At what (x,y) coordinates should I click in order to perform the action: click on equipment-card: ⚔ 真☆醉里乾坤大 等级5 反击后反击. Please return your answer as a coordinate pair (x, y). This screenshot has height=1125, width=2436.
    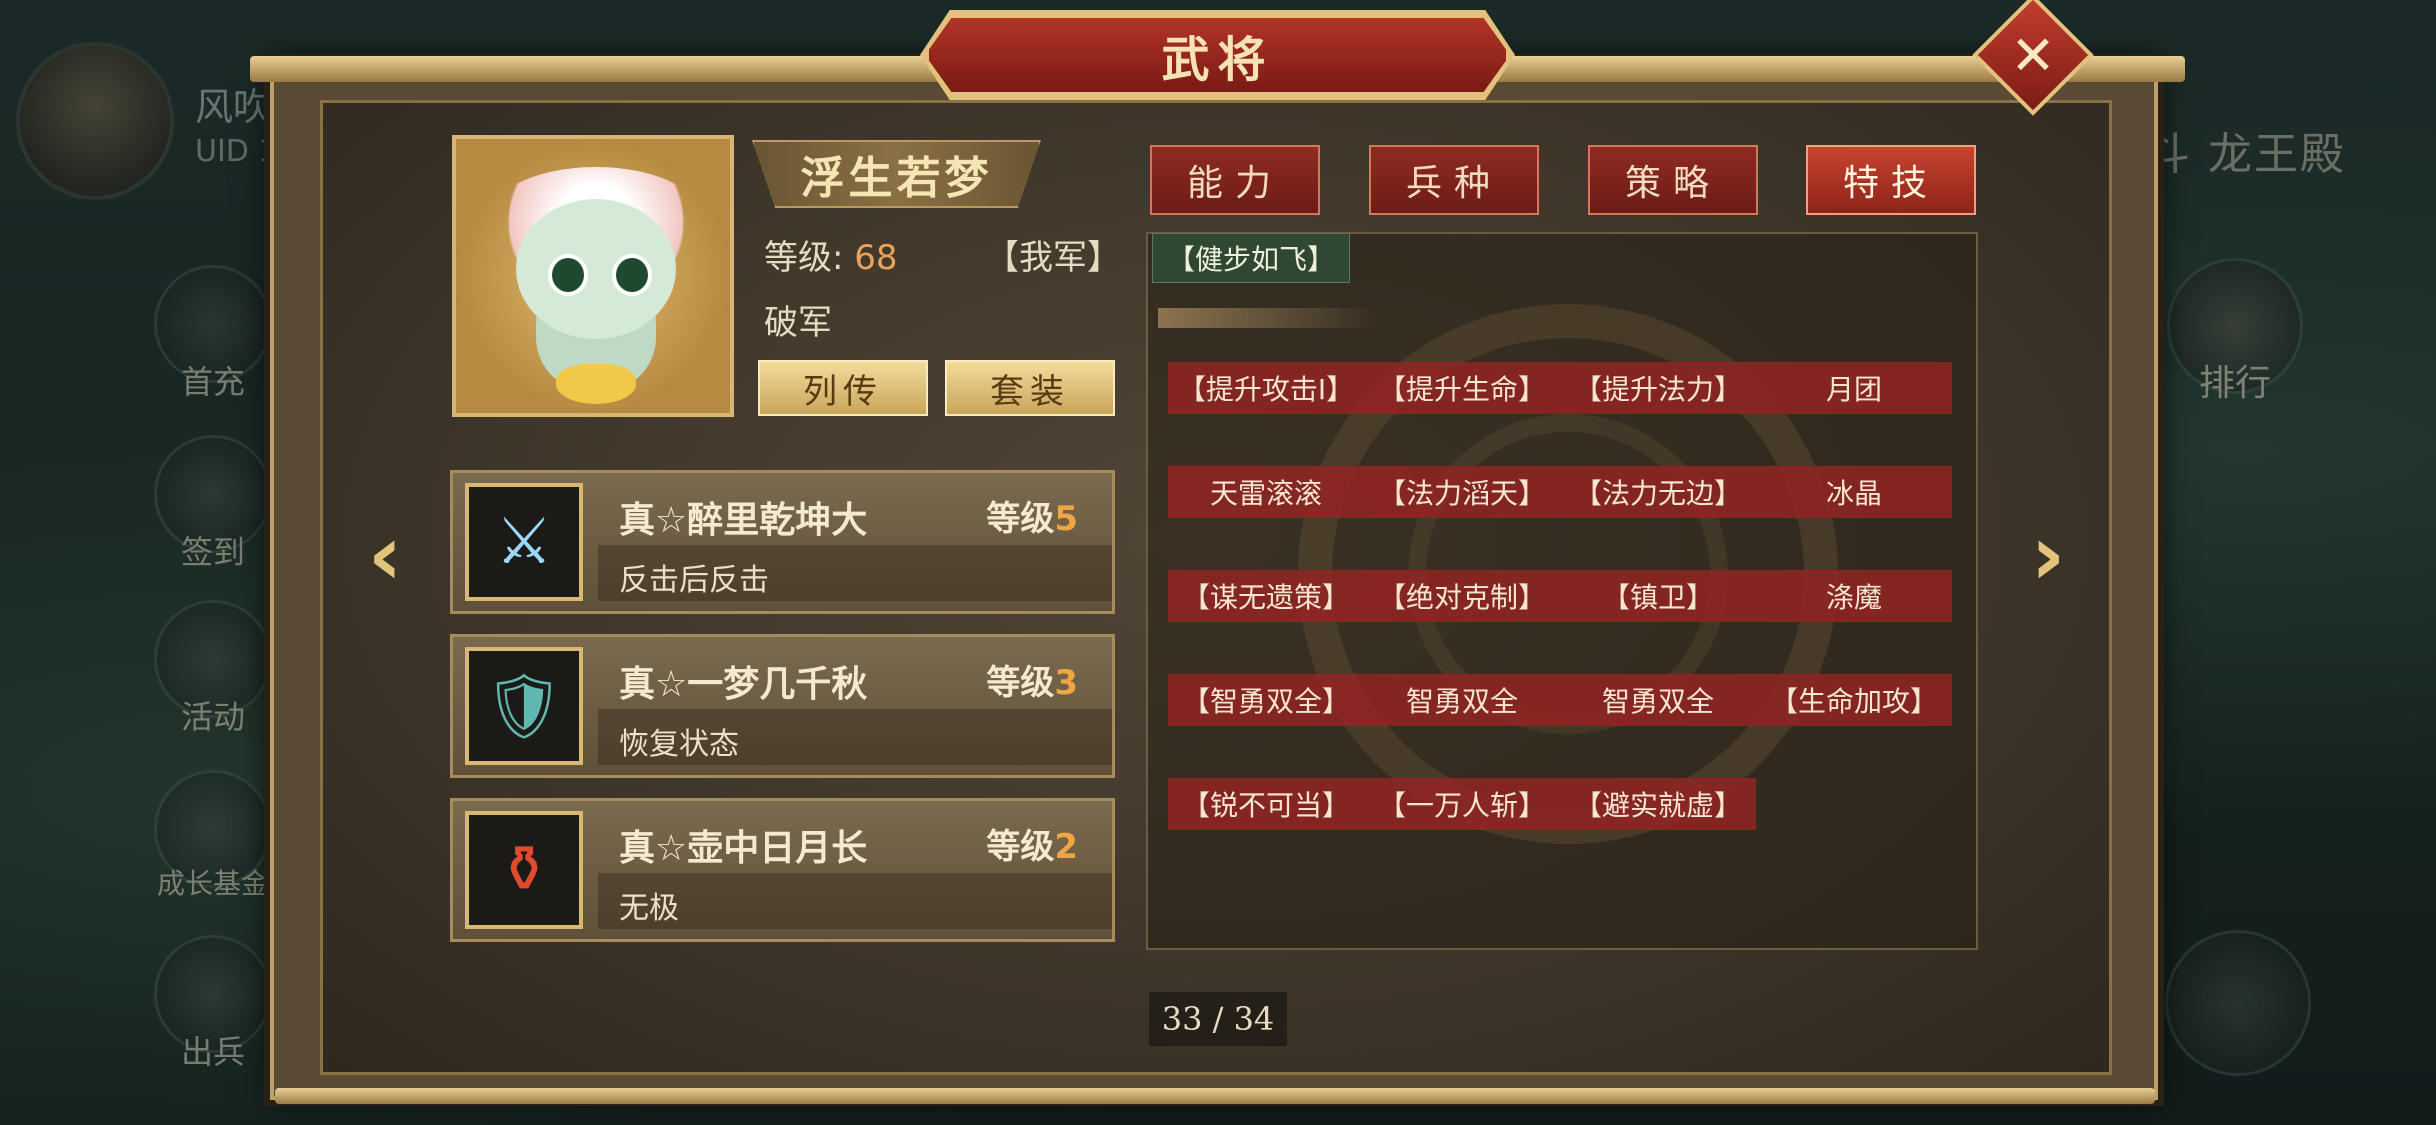
    Looking at the image, I should click on (782, 542).